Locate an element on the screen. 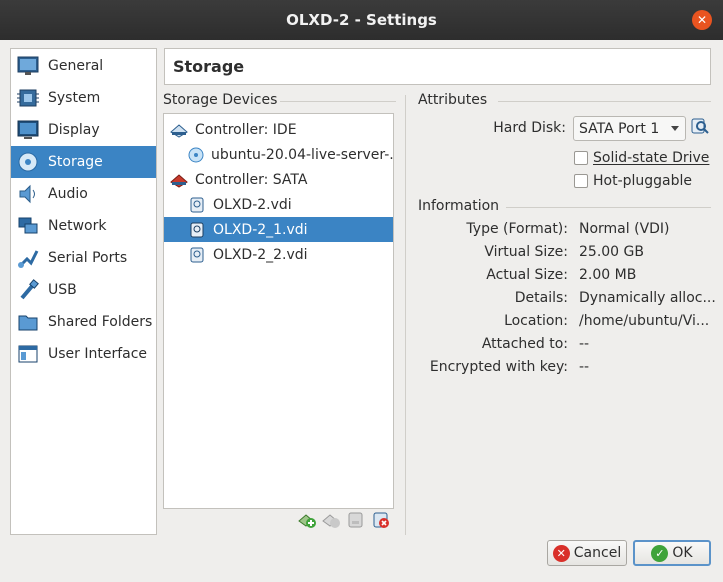  shared-folders-icon is located at coordinates (28, 322).